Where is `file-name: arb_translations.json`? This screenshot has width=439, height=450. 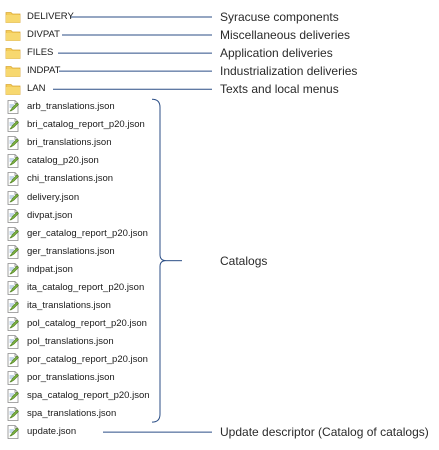
file-name: arb_translations.json is located at coordinates (71, 107).